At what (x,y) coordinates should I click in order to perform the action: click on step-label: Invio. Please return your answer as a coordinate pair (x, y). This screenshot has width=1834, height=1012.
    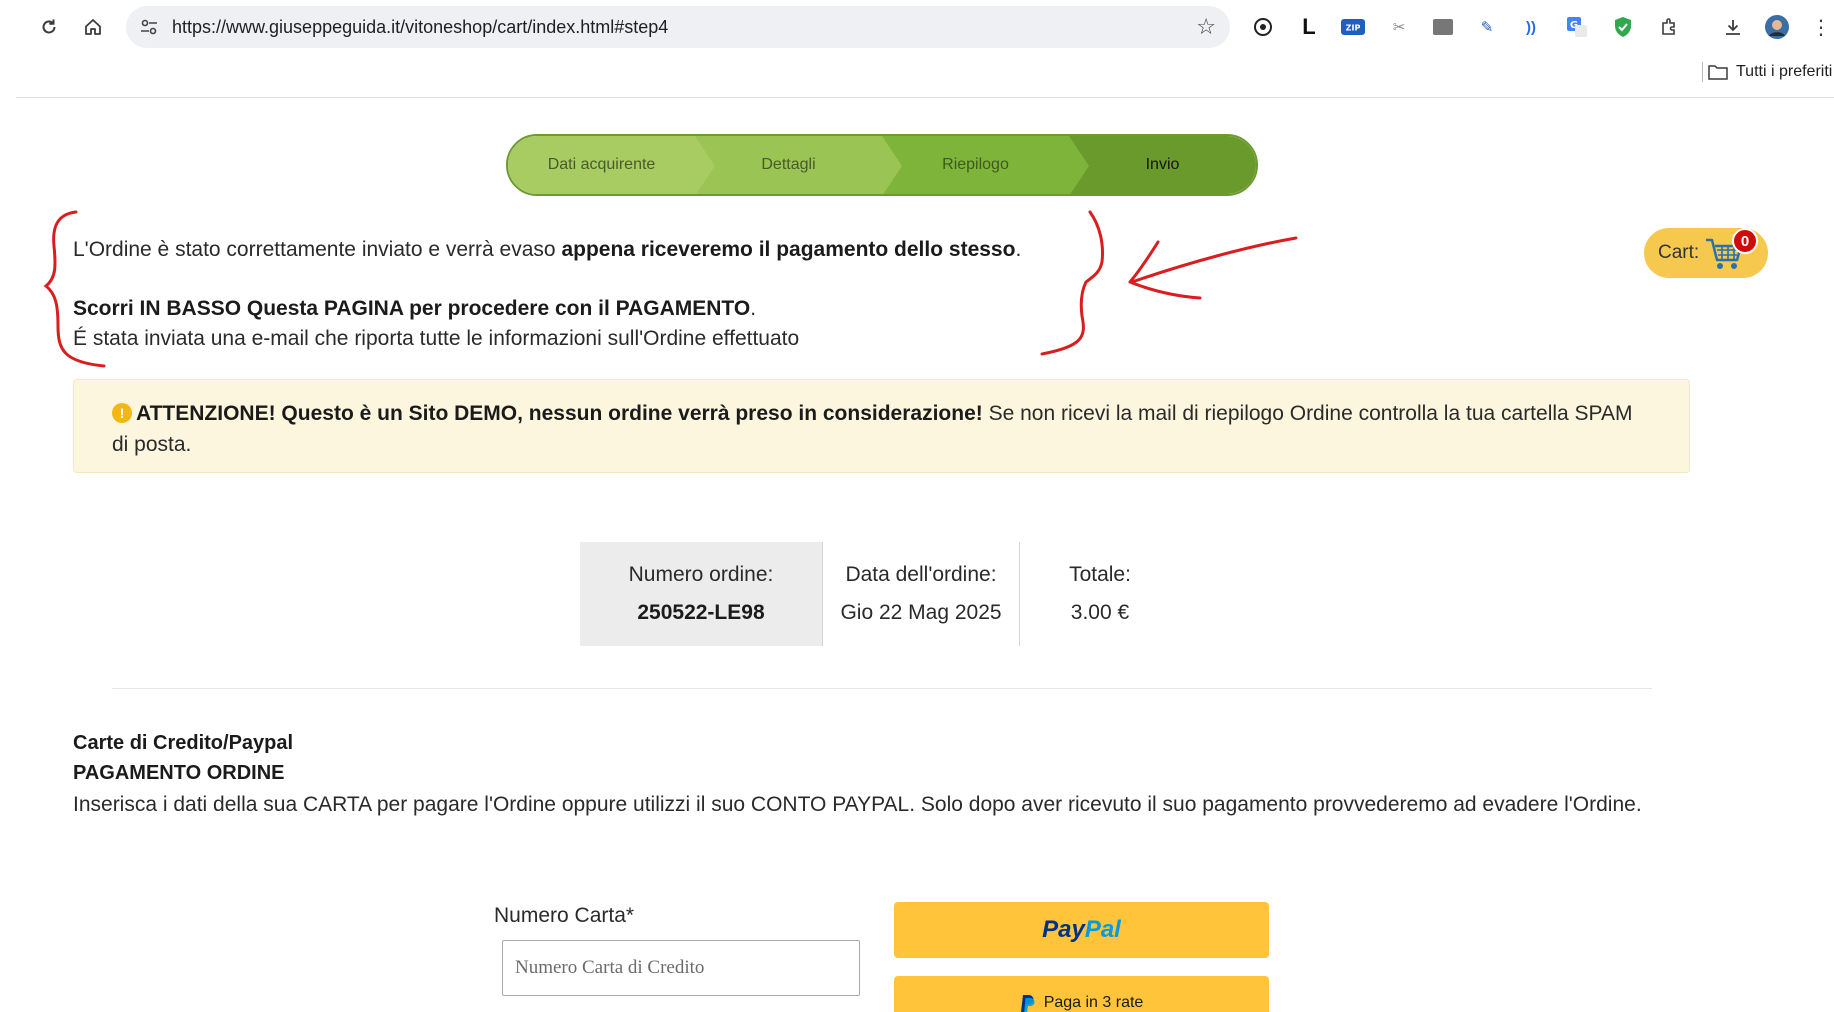
    Looking at the image, I should click on (1162, 164).